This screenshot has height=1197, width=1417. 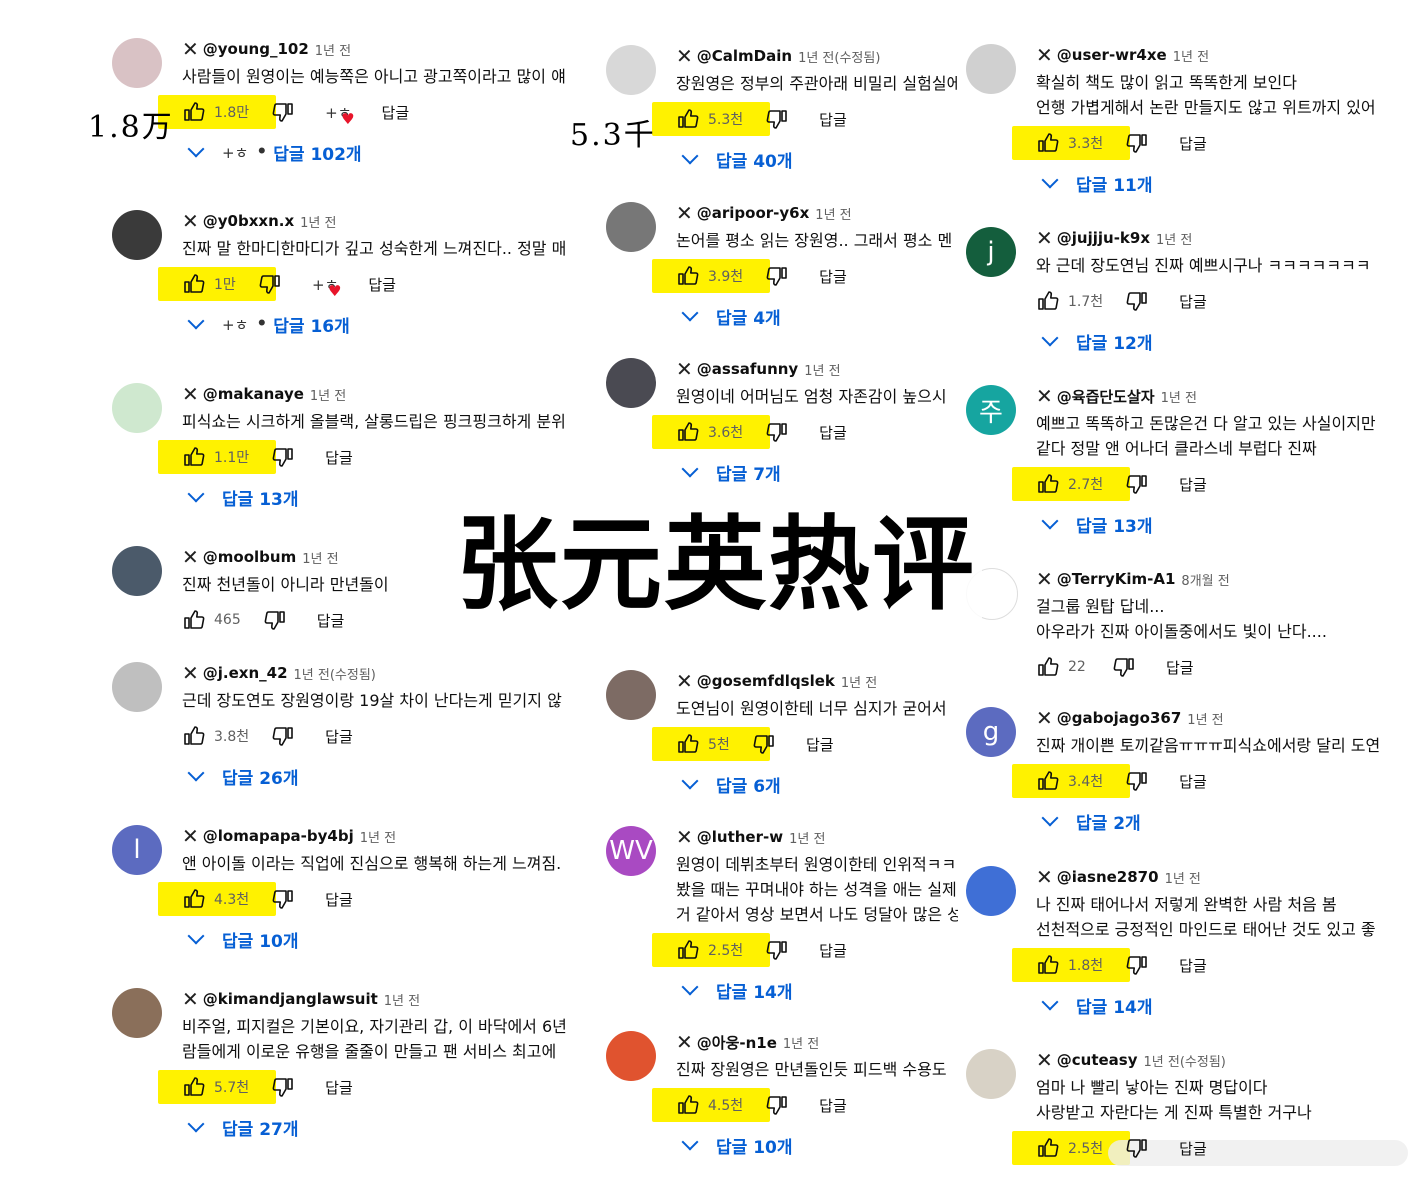 I want to click on like-button: 1.8만, so click(x=226, y=112).